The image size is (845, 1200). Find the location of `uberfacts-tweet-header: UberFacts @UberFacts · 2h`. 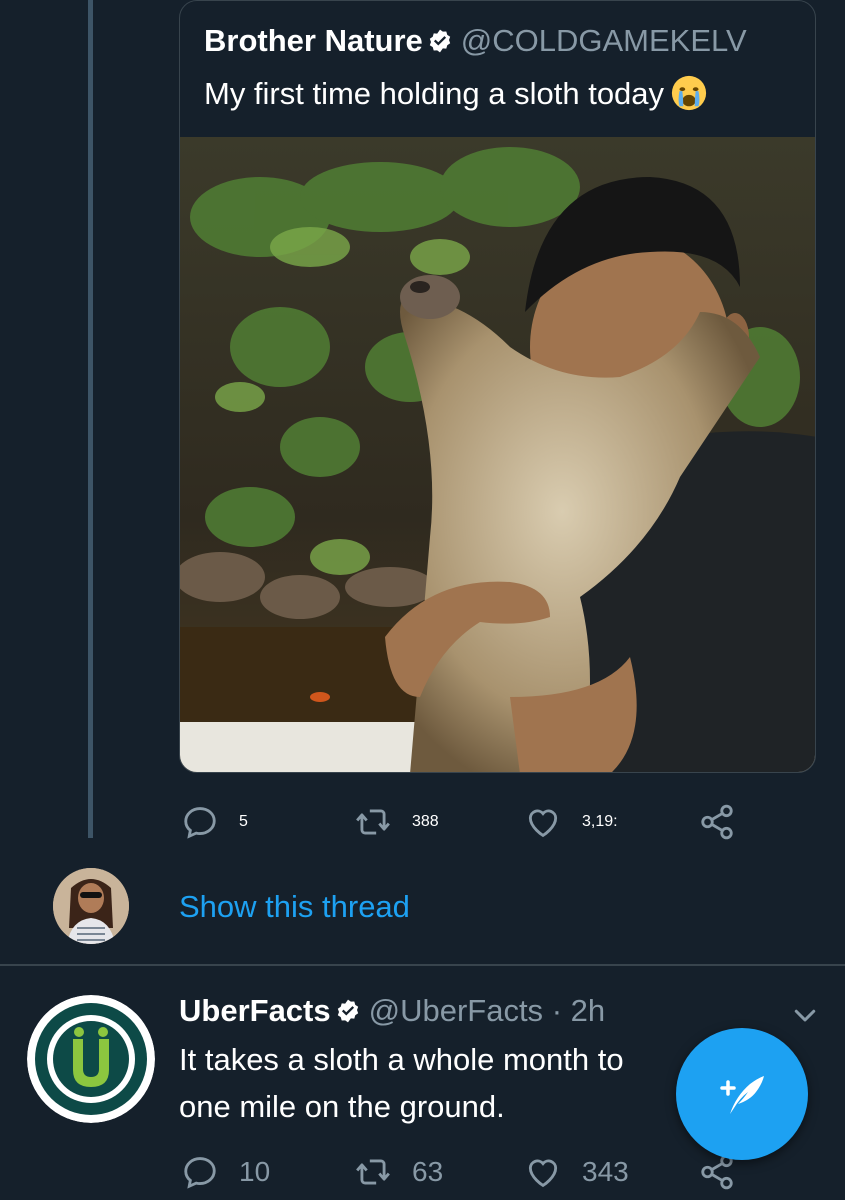

uberfacts-tweet-header: UberFacts @UberFacts · 2h is located at coordinates (392, 1011).